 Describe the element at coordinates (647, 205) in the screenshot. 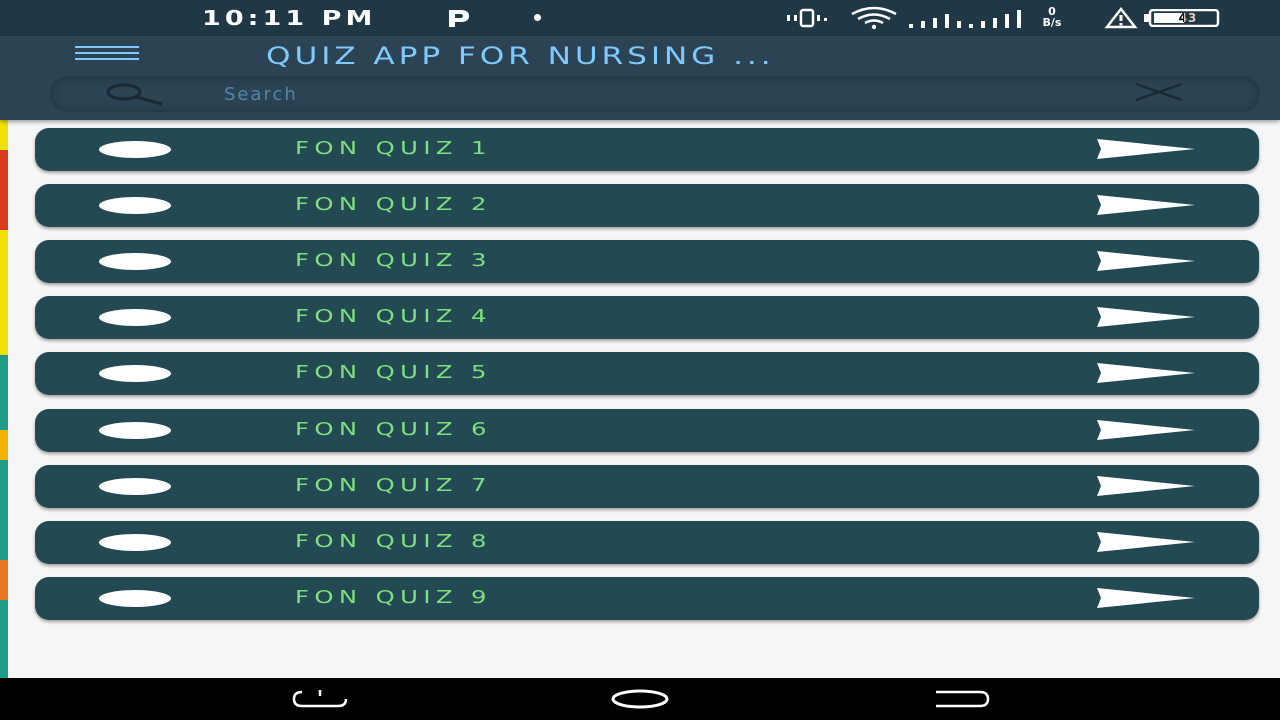

I see `list-item: FON QUIZ 2` at that location.